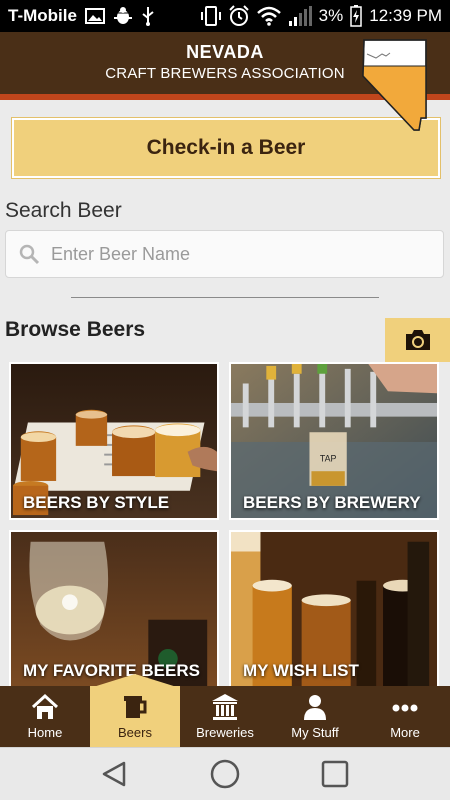  Describe the element at coordinates (122, 15) in the screenshot. I see `bug-icon` at that location.